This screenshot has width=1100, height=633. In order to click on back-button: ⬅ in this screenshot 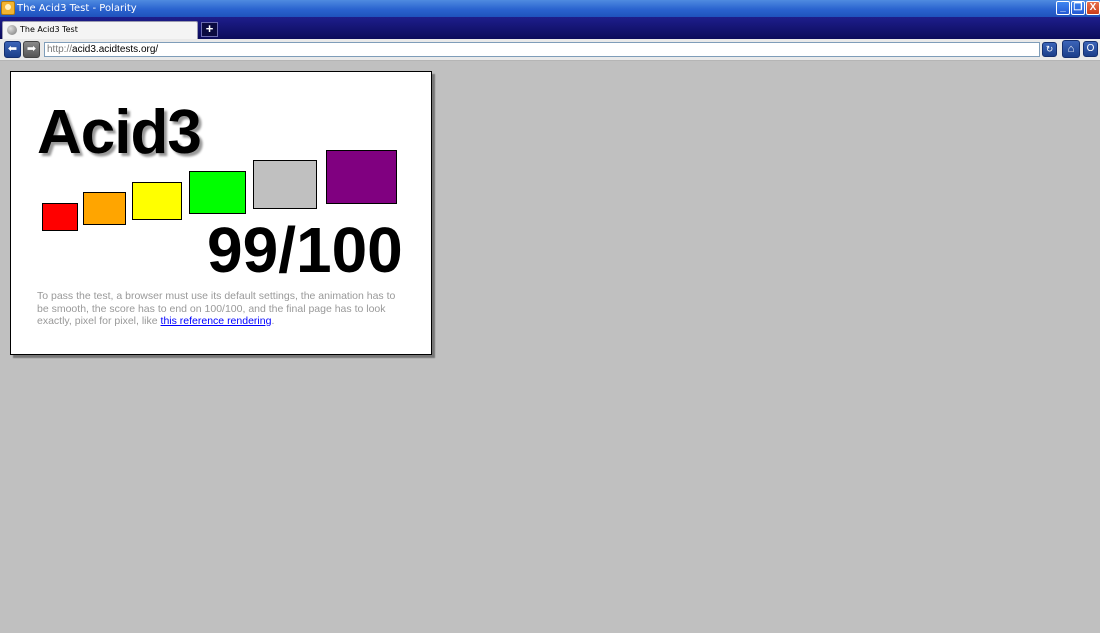, I will do `click(12, 49)`.